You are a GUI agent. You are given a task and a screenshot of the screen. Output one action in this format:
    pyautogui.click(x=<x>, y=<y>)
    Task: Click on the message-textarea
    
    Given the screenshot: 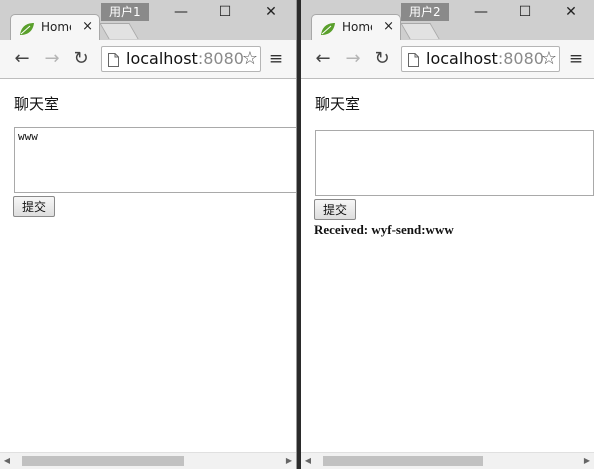 What is the action you would take?
    pyautogui.click(x=454, y=163)
    